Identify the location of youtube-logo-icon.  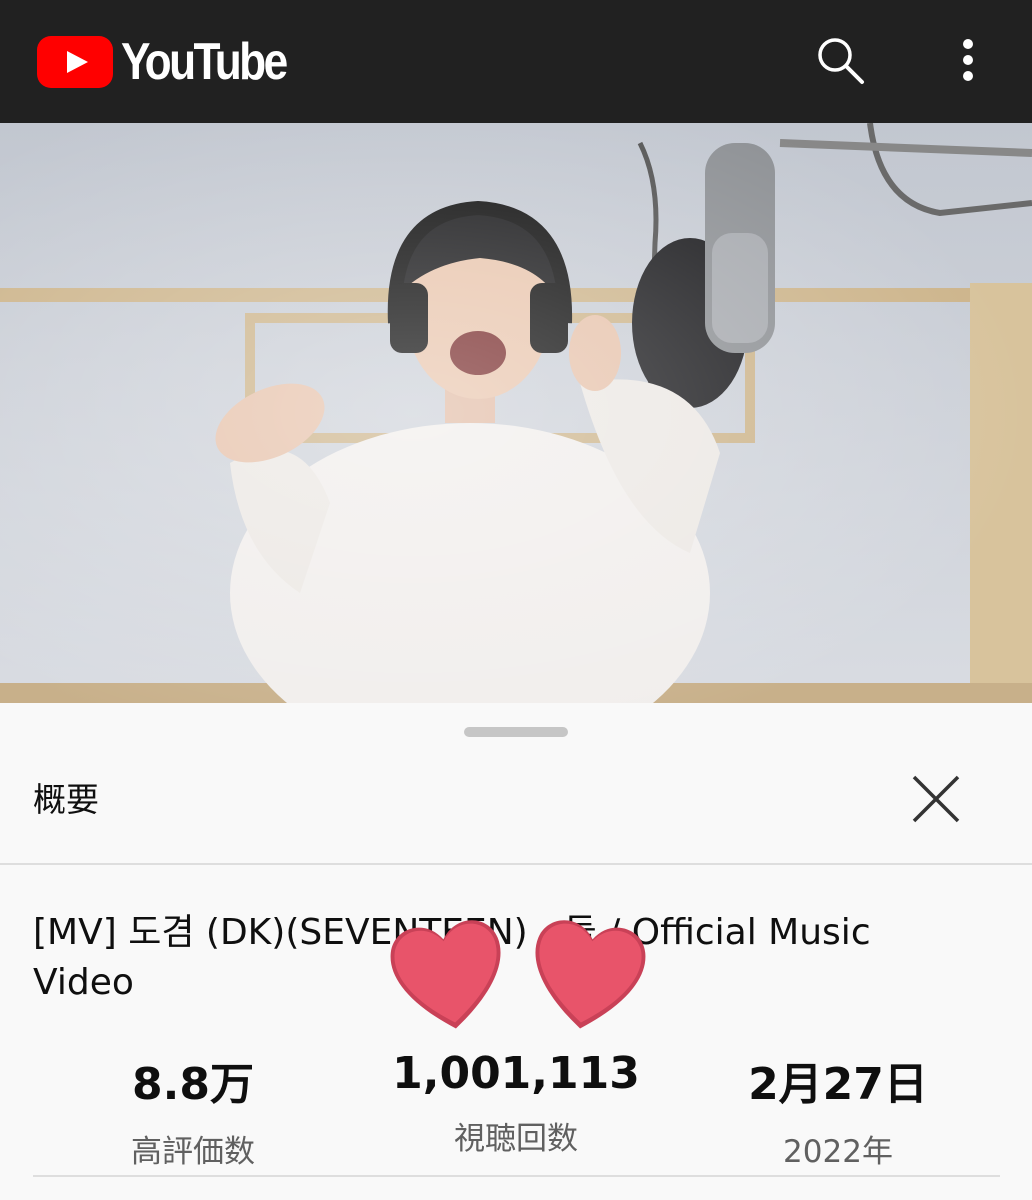
(75, 62).